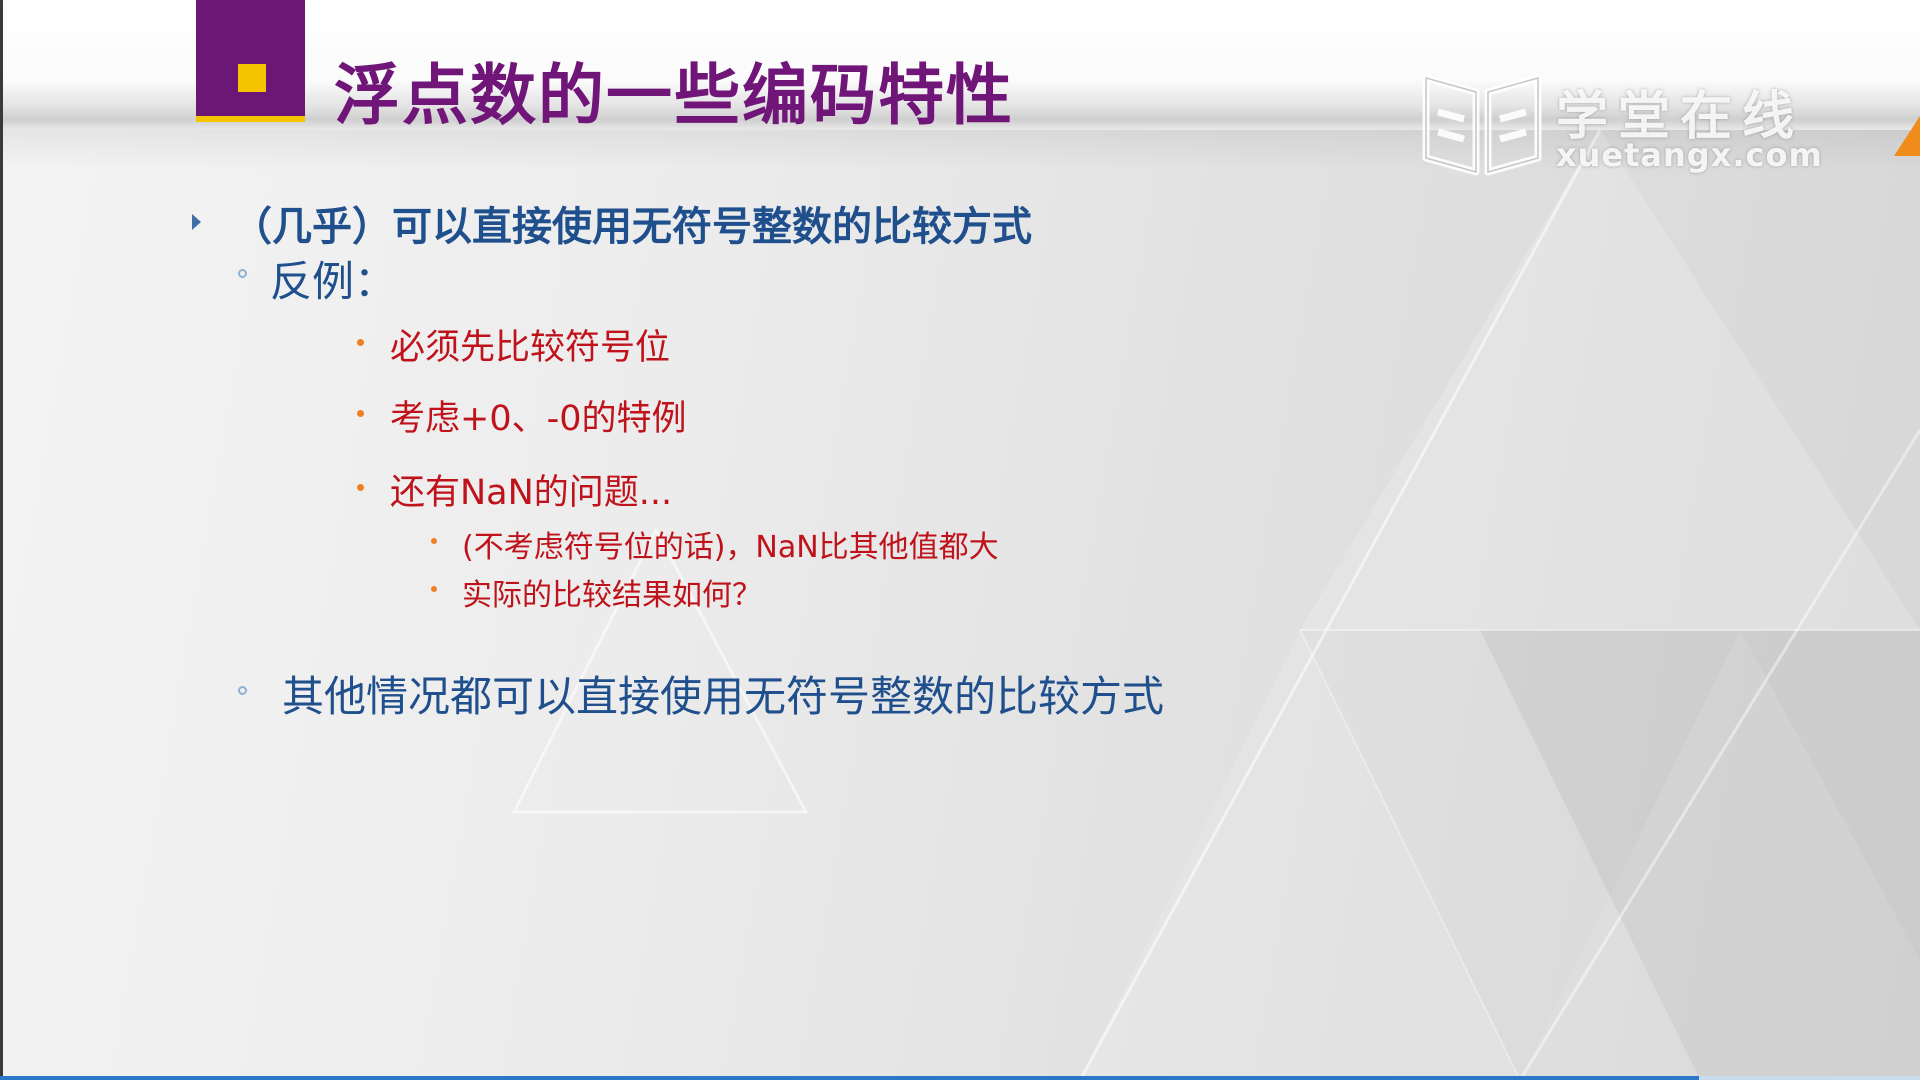  What do you see at coordinates (612, 595) in the screenshot?
I see `nan-note-item: 实际的比较结果如何？` at bounding box center [612, 595].